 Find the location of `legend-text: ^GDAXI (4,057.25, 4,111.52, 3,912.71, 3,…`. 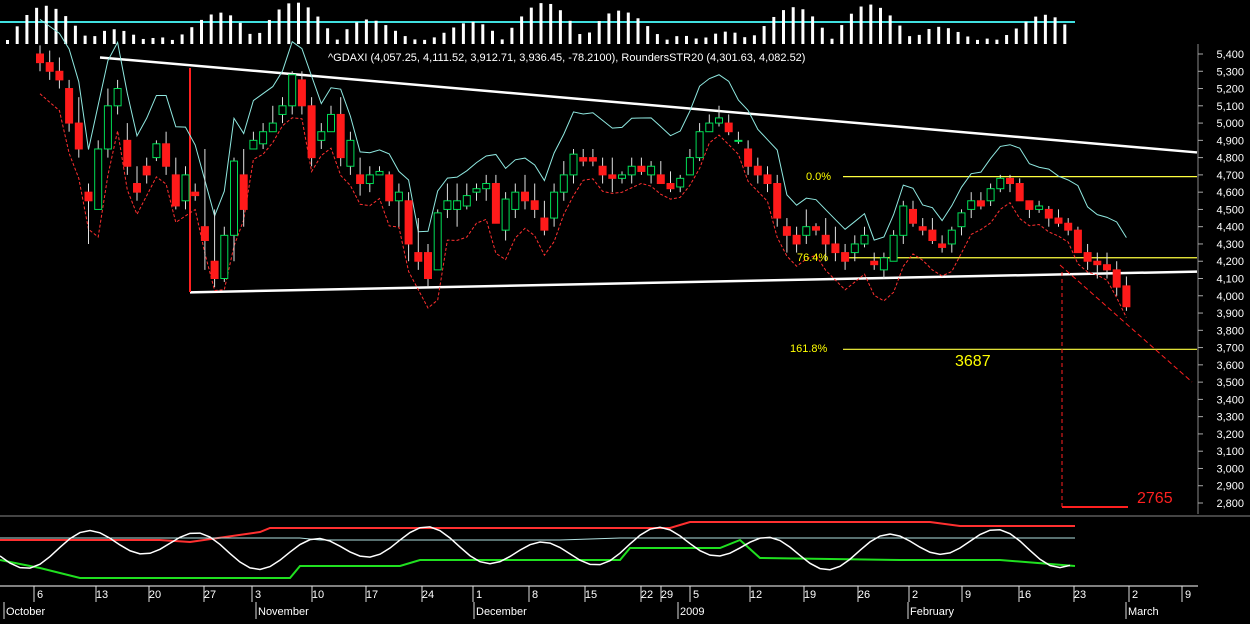

legend-text: ^GDAXI (4,057.25, 4,111.52, 3,912.71, 3,… is located at coordinates (566, 58).